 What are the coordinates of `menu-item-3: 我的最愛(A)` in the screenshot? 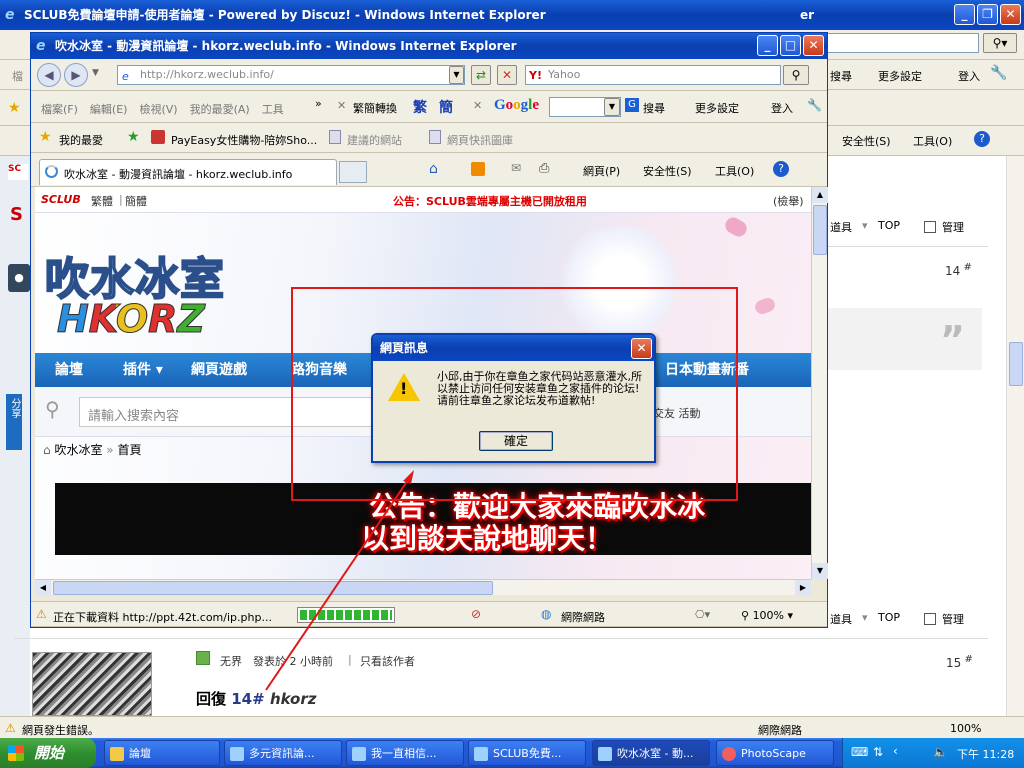 It's located at (220, 109).